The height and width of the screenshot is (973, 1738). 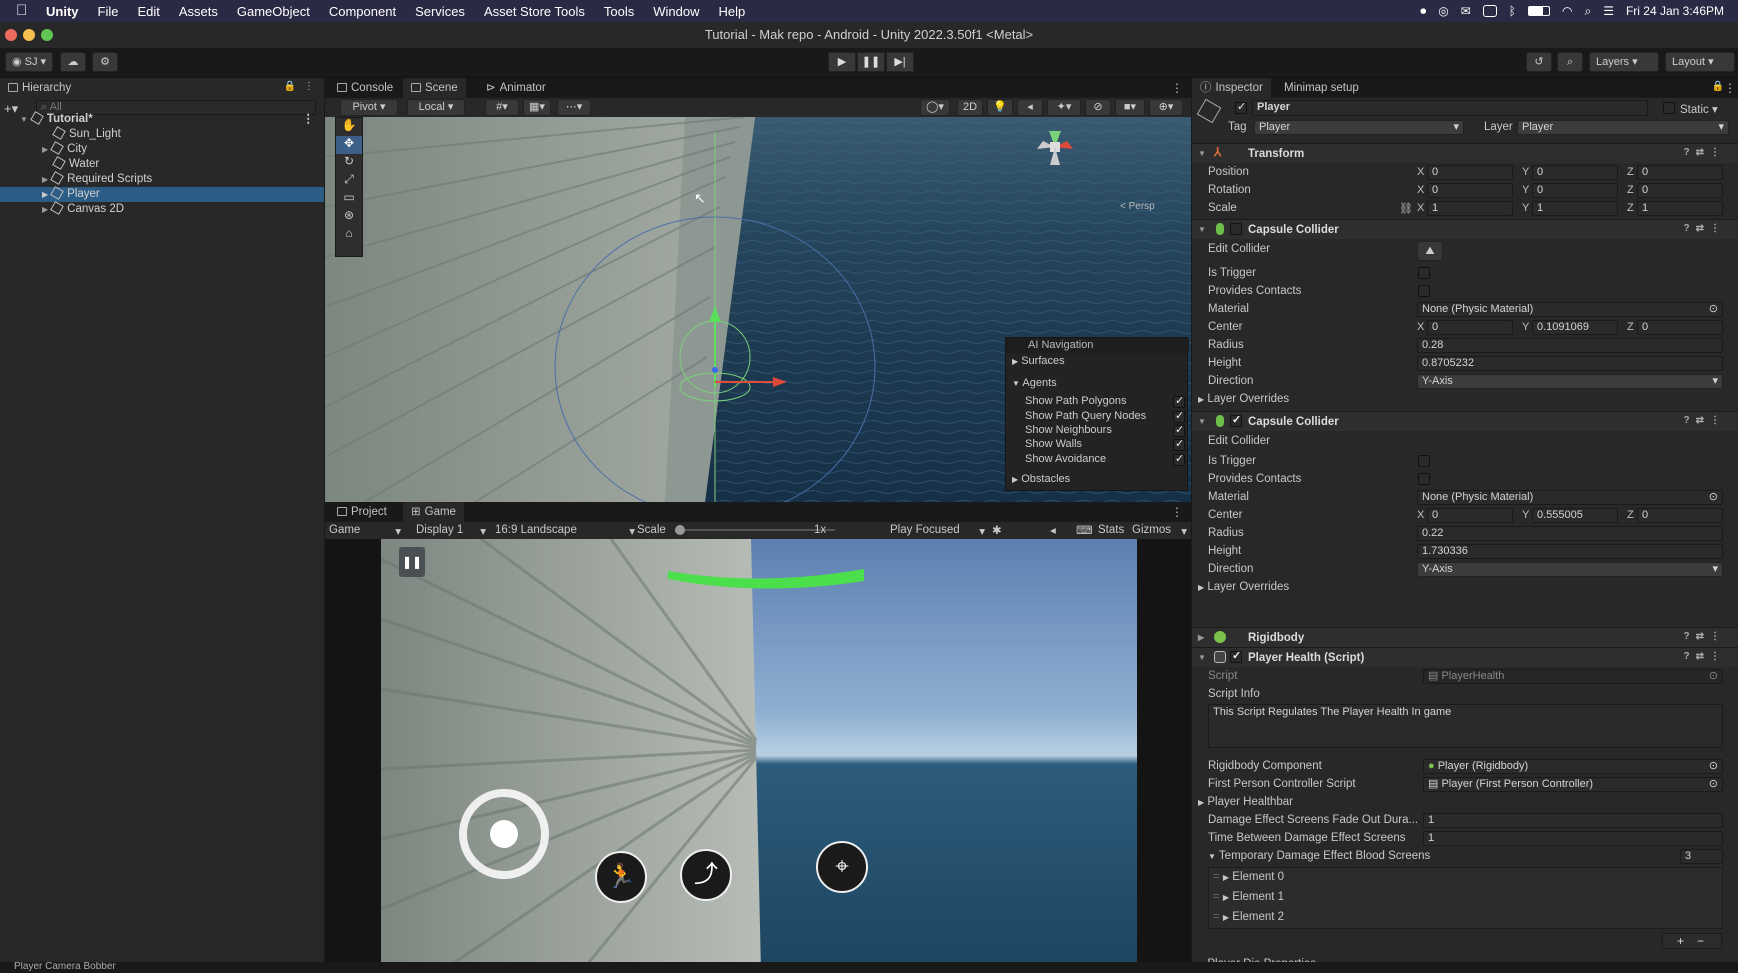 What do you see at coordinates (62, 11) in the screenshot?
I see `menu-app: Unity` at bounding box center [62, 11].